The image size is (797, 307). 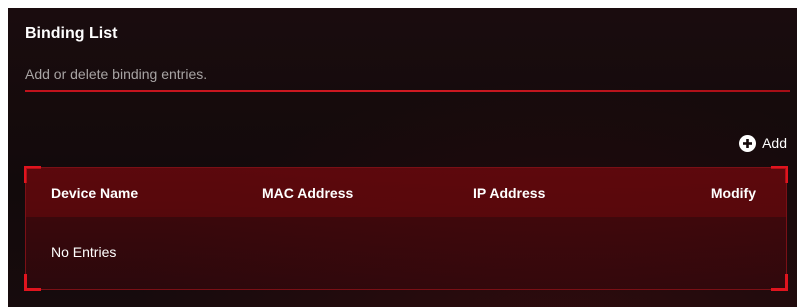 I want to click on panel-title: Binding List, so click(x=71, y=33).